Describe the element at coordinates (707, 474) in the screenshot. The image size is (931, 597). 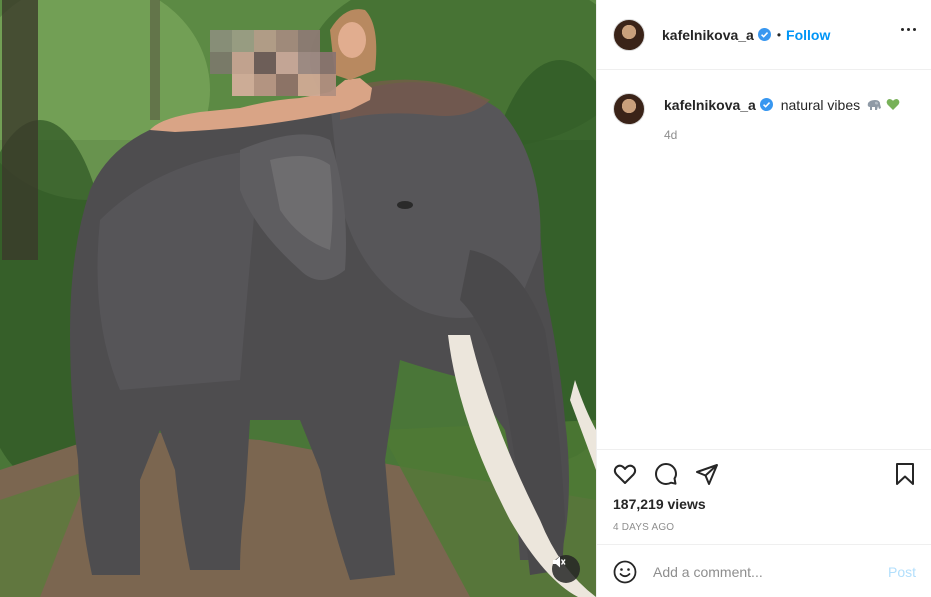
I see `share-icon` at that location.